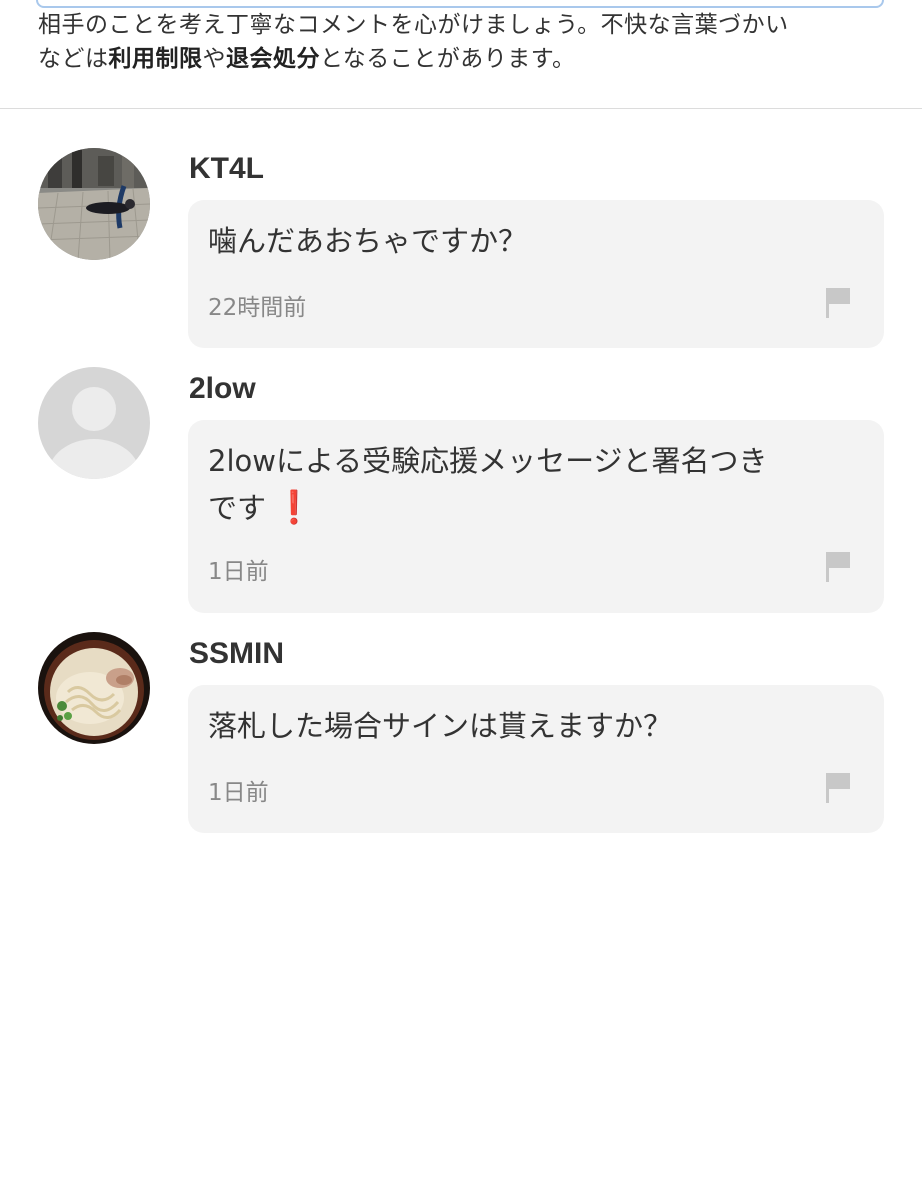 Image resolution: width=922 pixels, height=1200 pixels. I want to click on notice-middle: や, so click(214, 59).